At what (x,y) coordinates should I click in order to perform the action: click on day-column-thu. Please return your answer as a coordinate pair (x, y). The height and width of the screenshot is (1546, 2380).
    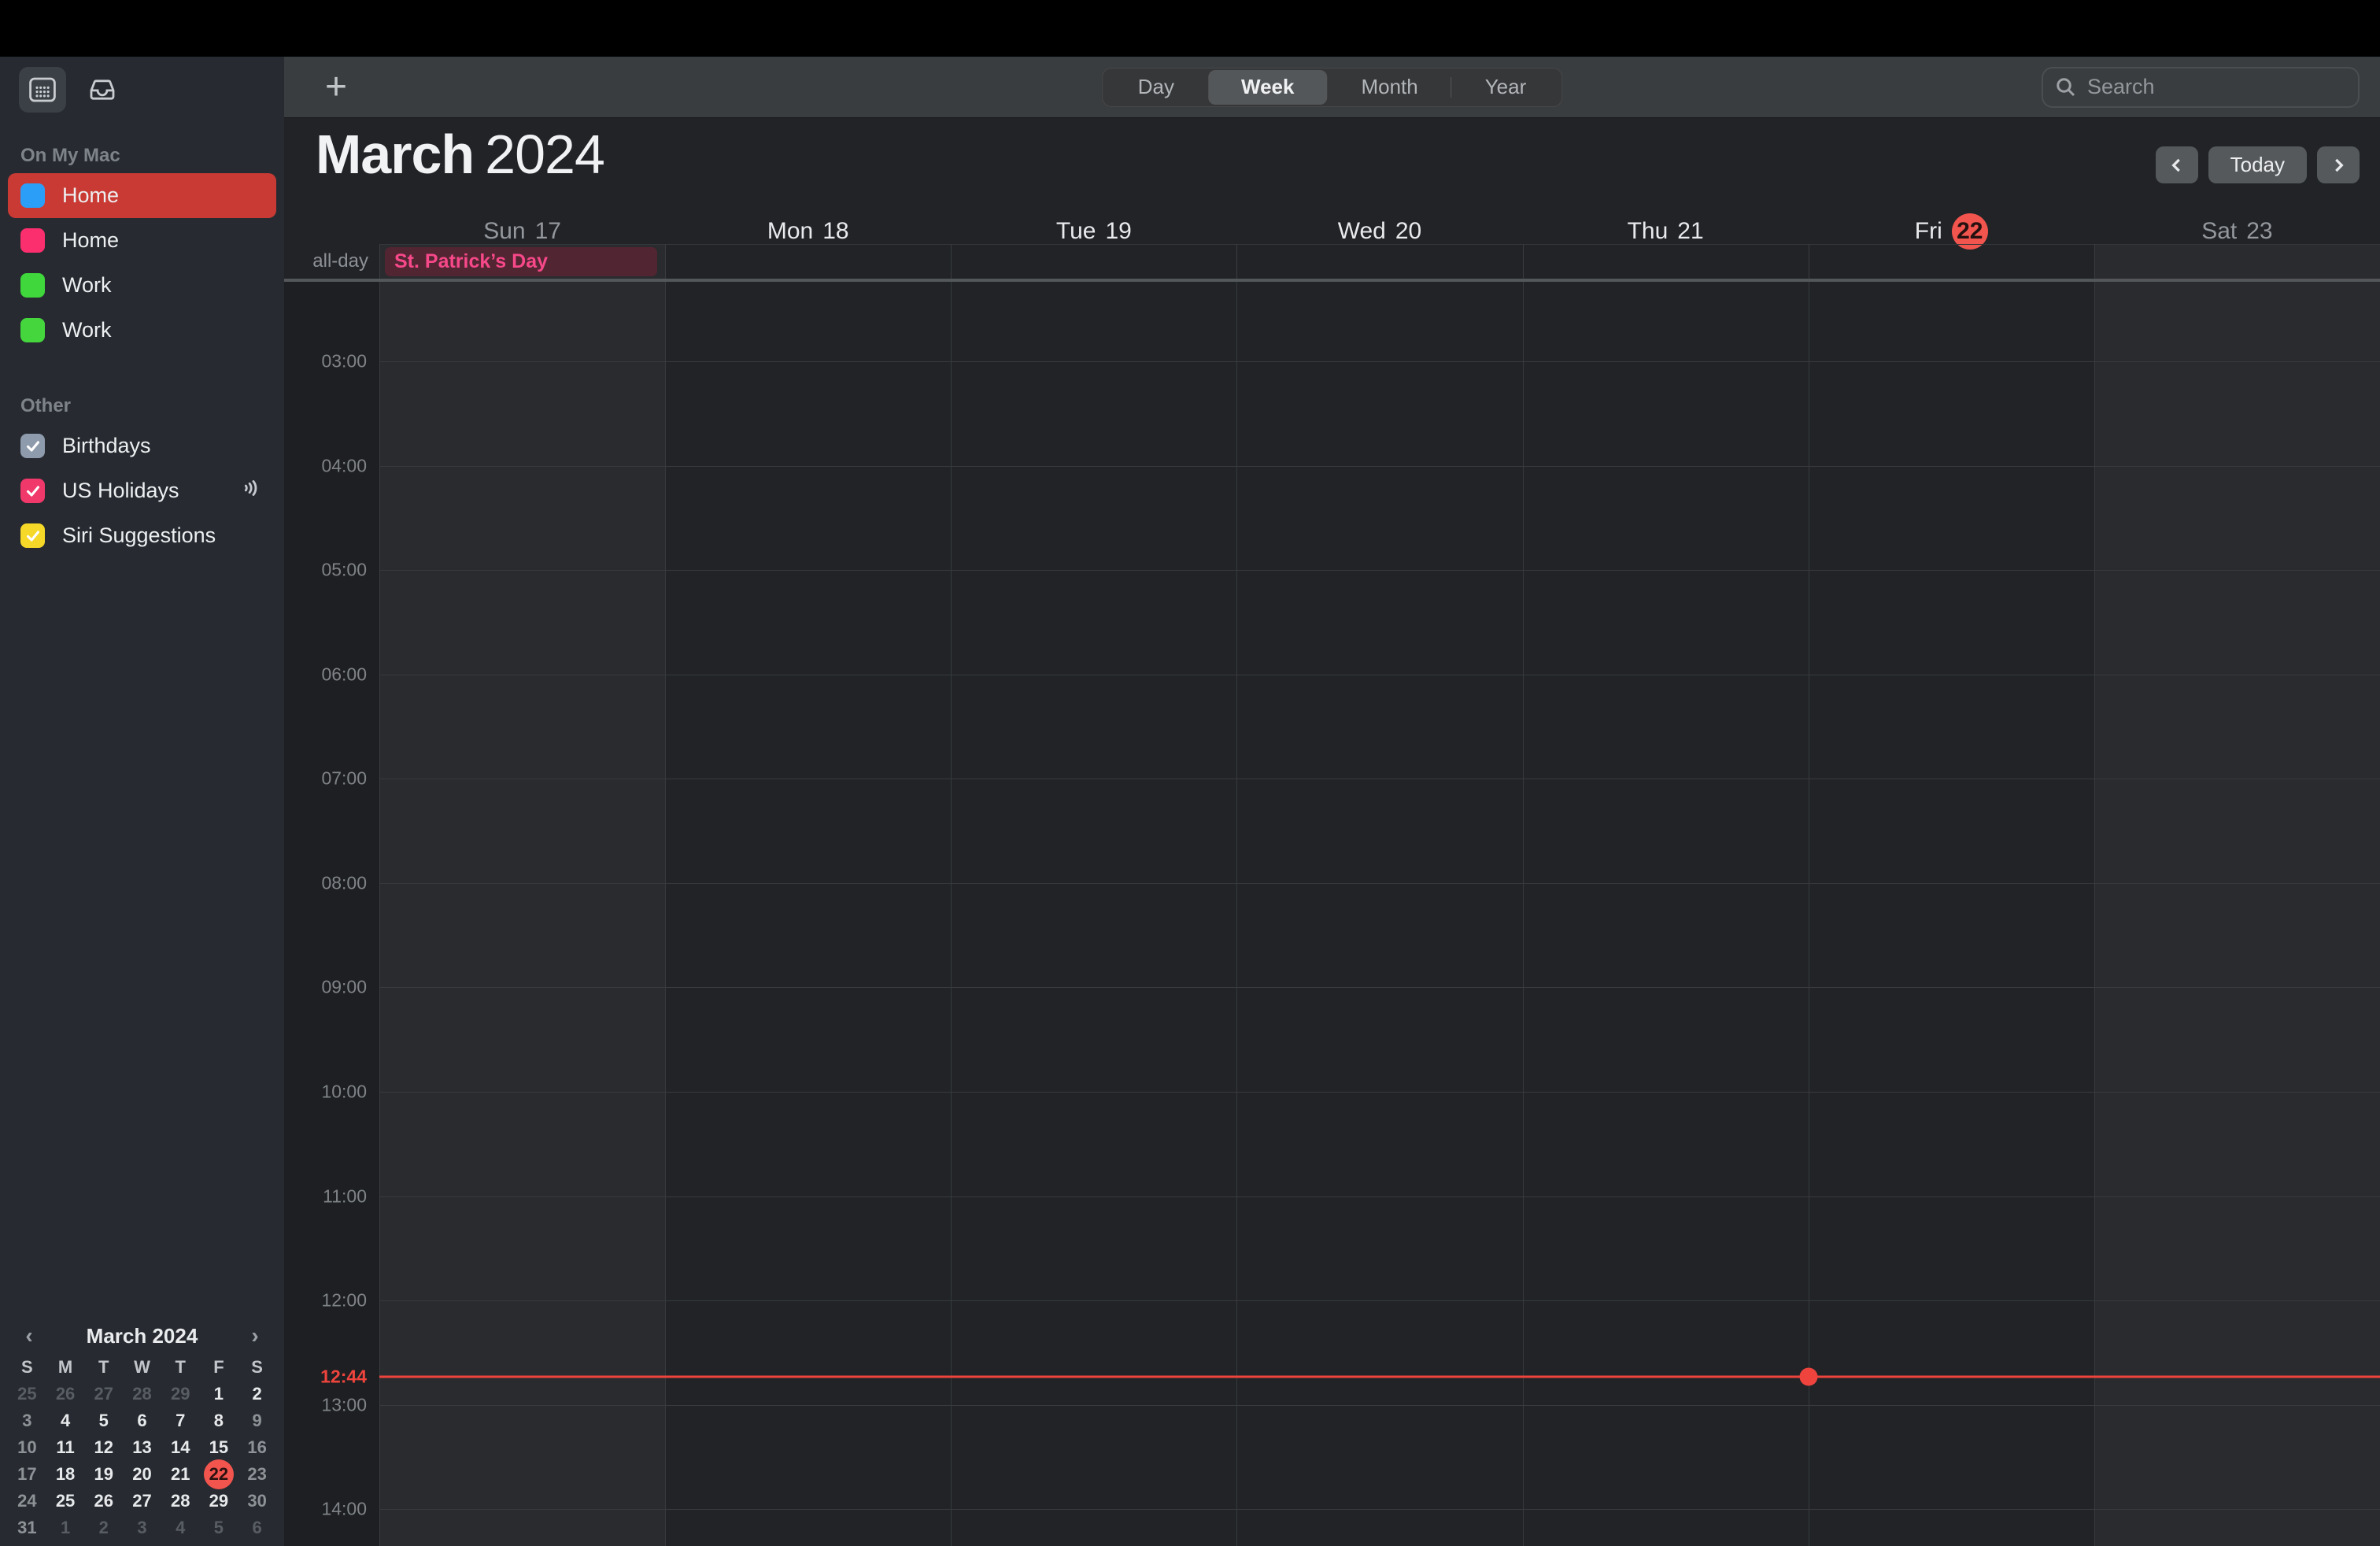
    Looking at the image, I should click on (1665, 914).